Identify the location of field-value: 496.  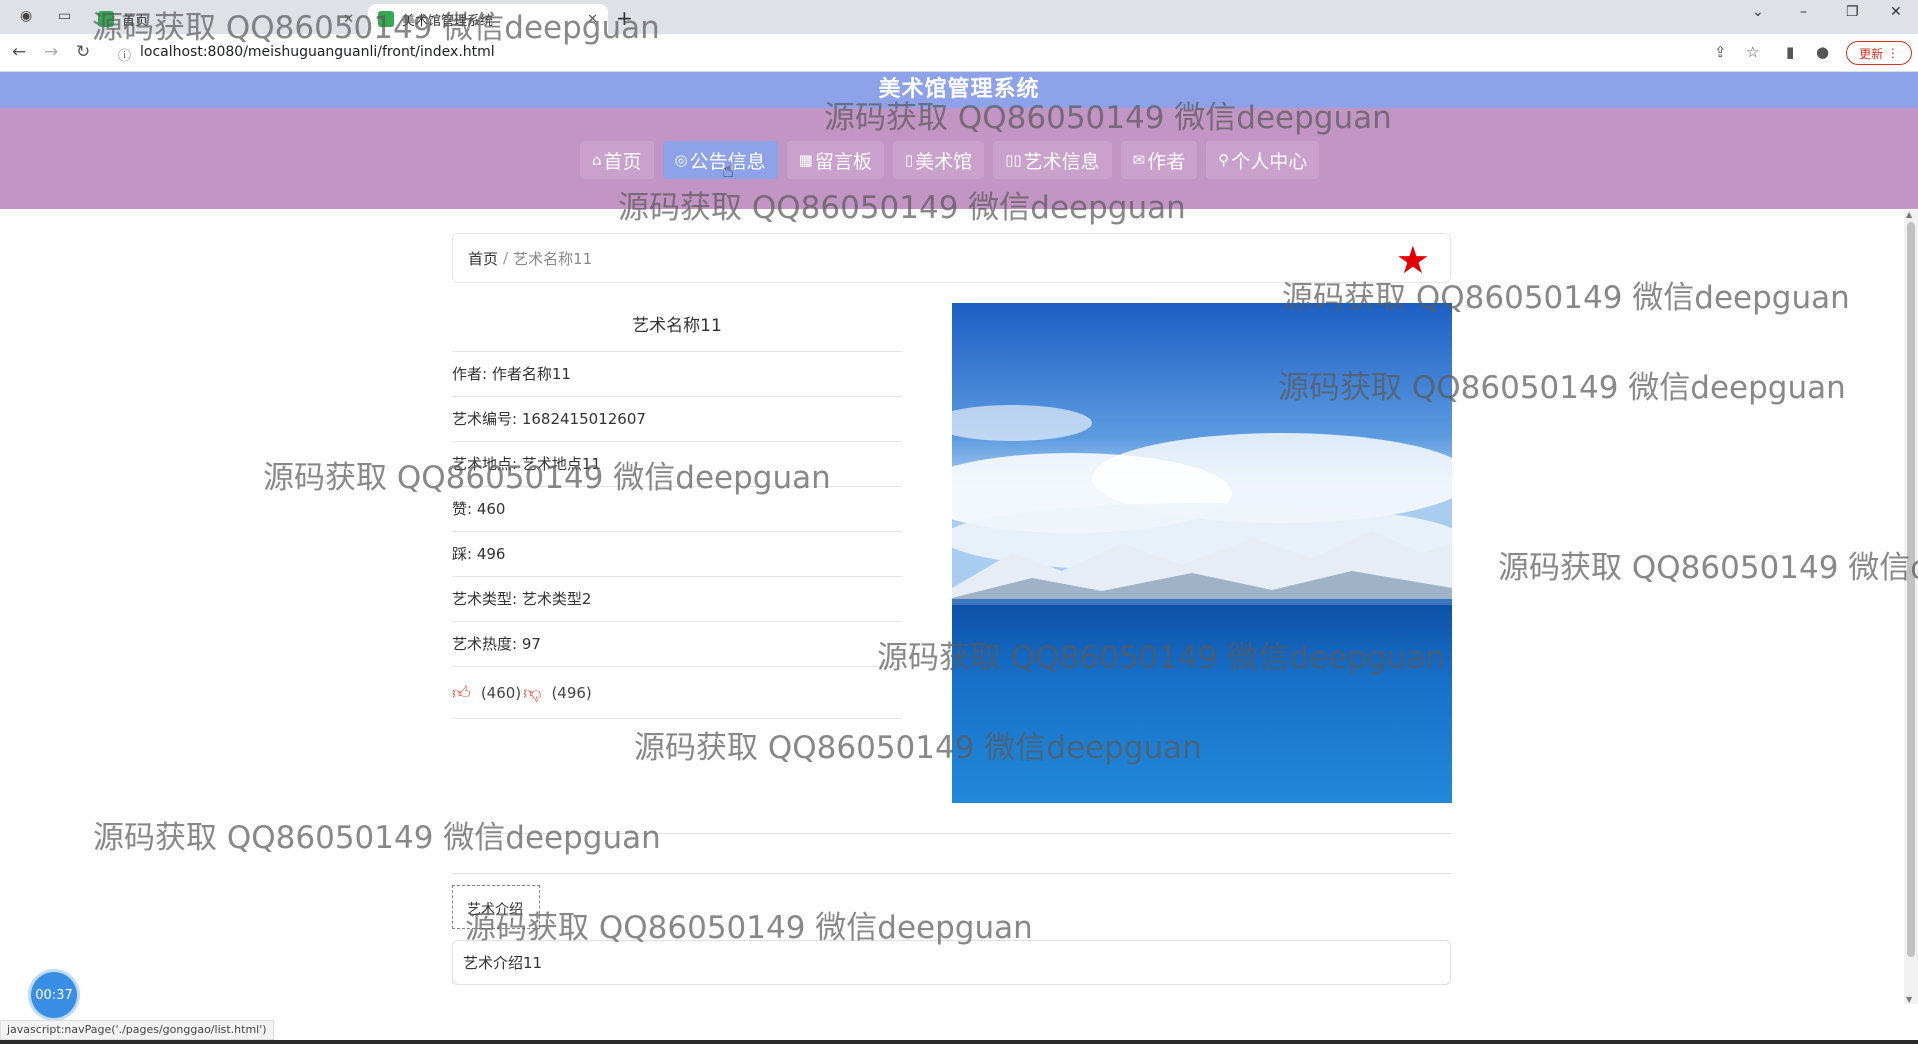
(491, 554).